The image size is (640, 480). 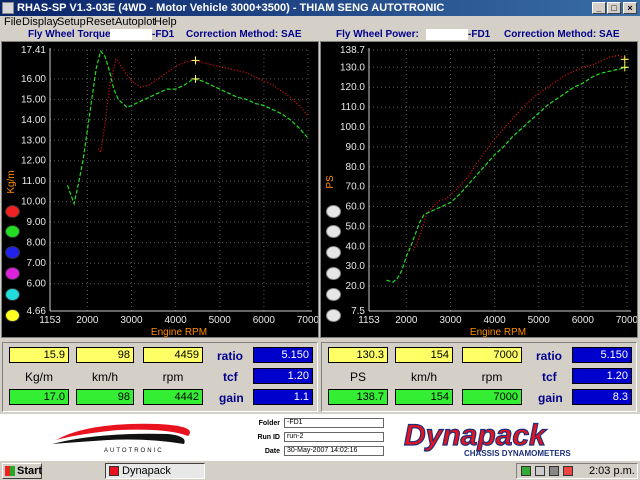 What do you see at coordinates (630, 8) in the screenshot?
I see `close-button: ×` at bounding box center [630, 8].